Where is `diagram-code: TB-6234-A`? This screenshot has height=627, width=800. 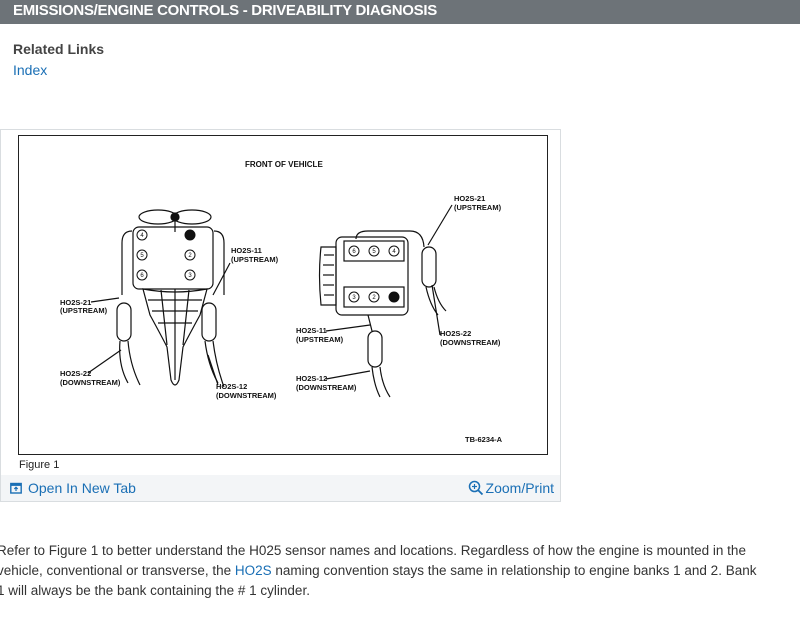 diagram-code: TB-6234-A is located at coordinates (484, 439).